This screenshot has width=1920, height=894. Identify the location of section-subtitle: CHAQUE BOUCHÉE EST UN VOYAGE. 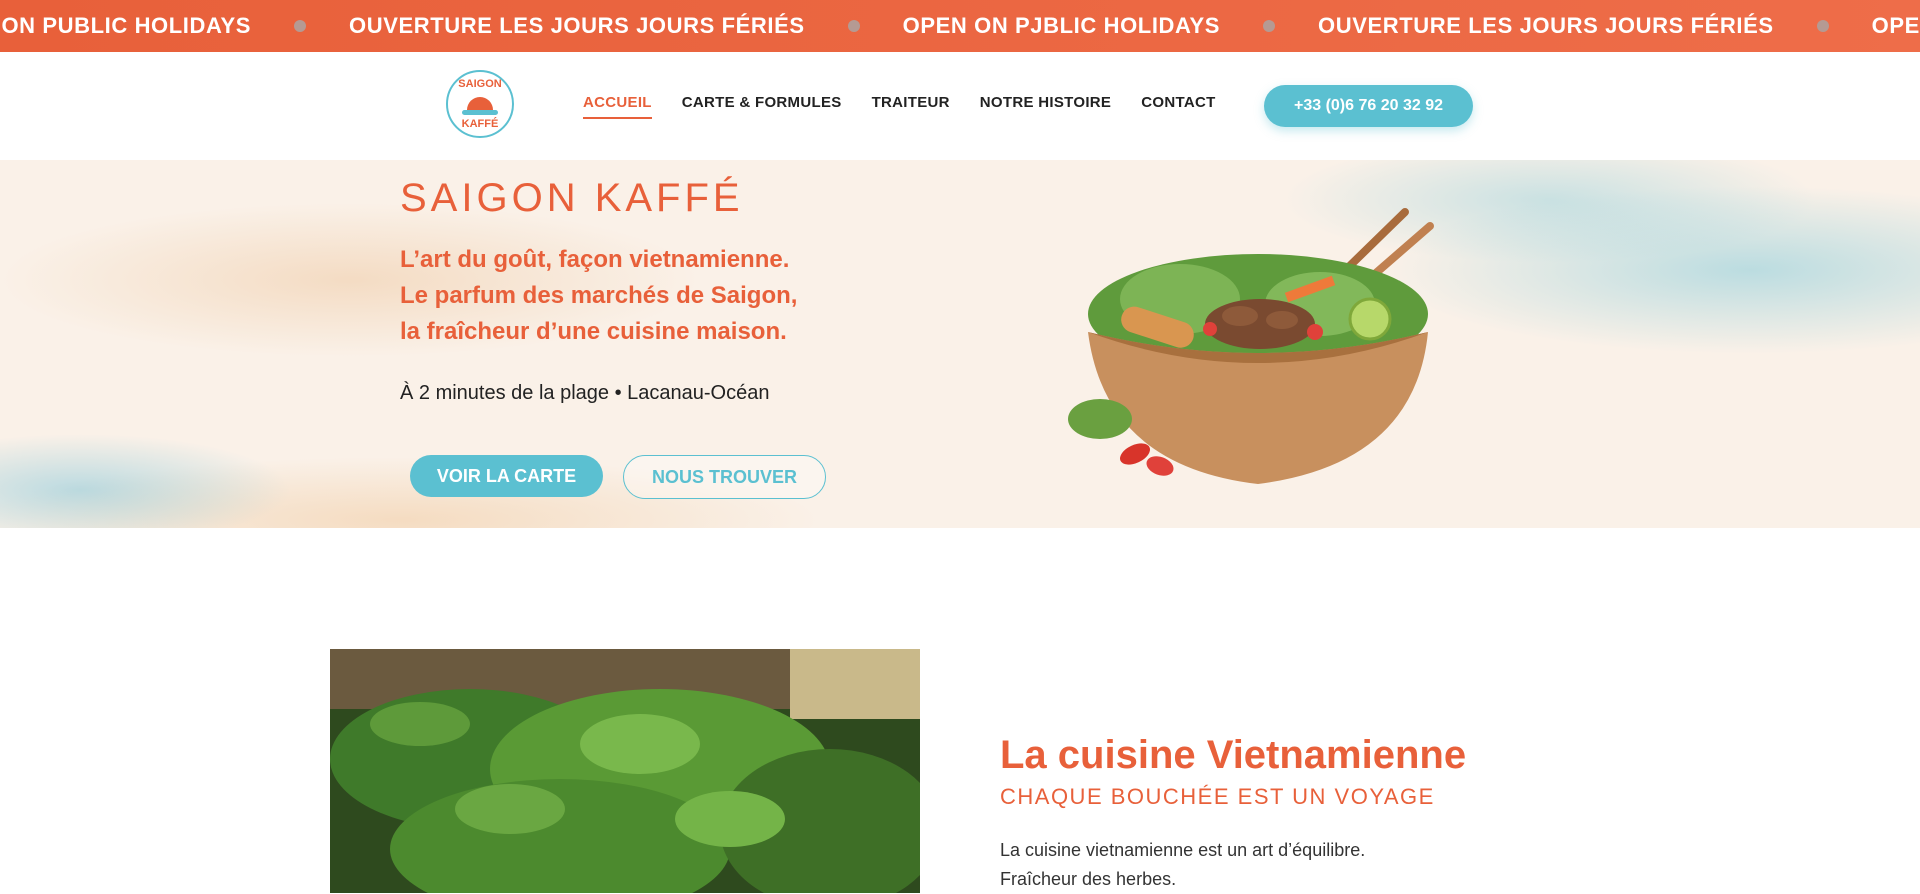
(1217, 796).